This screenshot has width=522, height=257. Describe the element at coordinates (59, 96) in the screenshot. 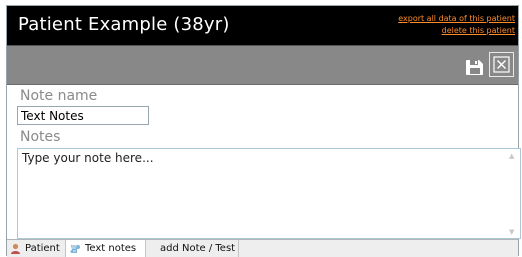

I see `note-name-label: Note name` at that location.